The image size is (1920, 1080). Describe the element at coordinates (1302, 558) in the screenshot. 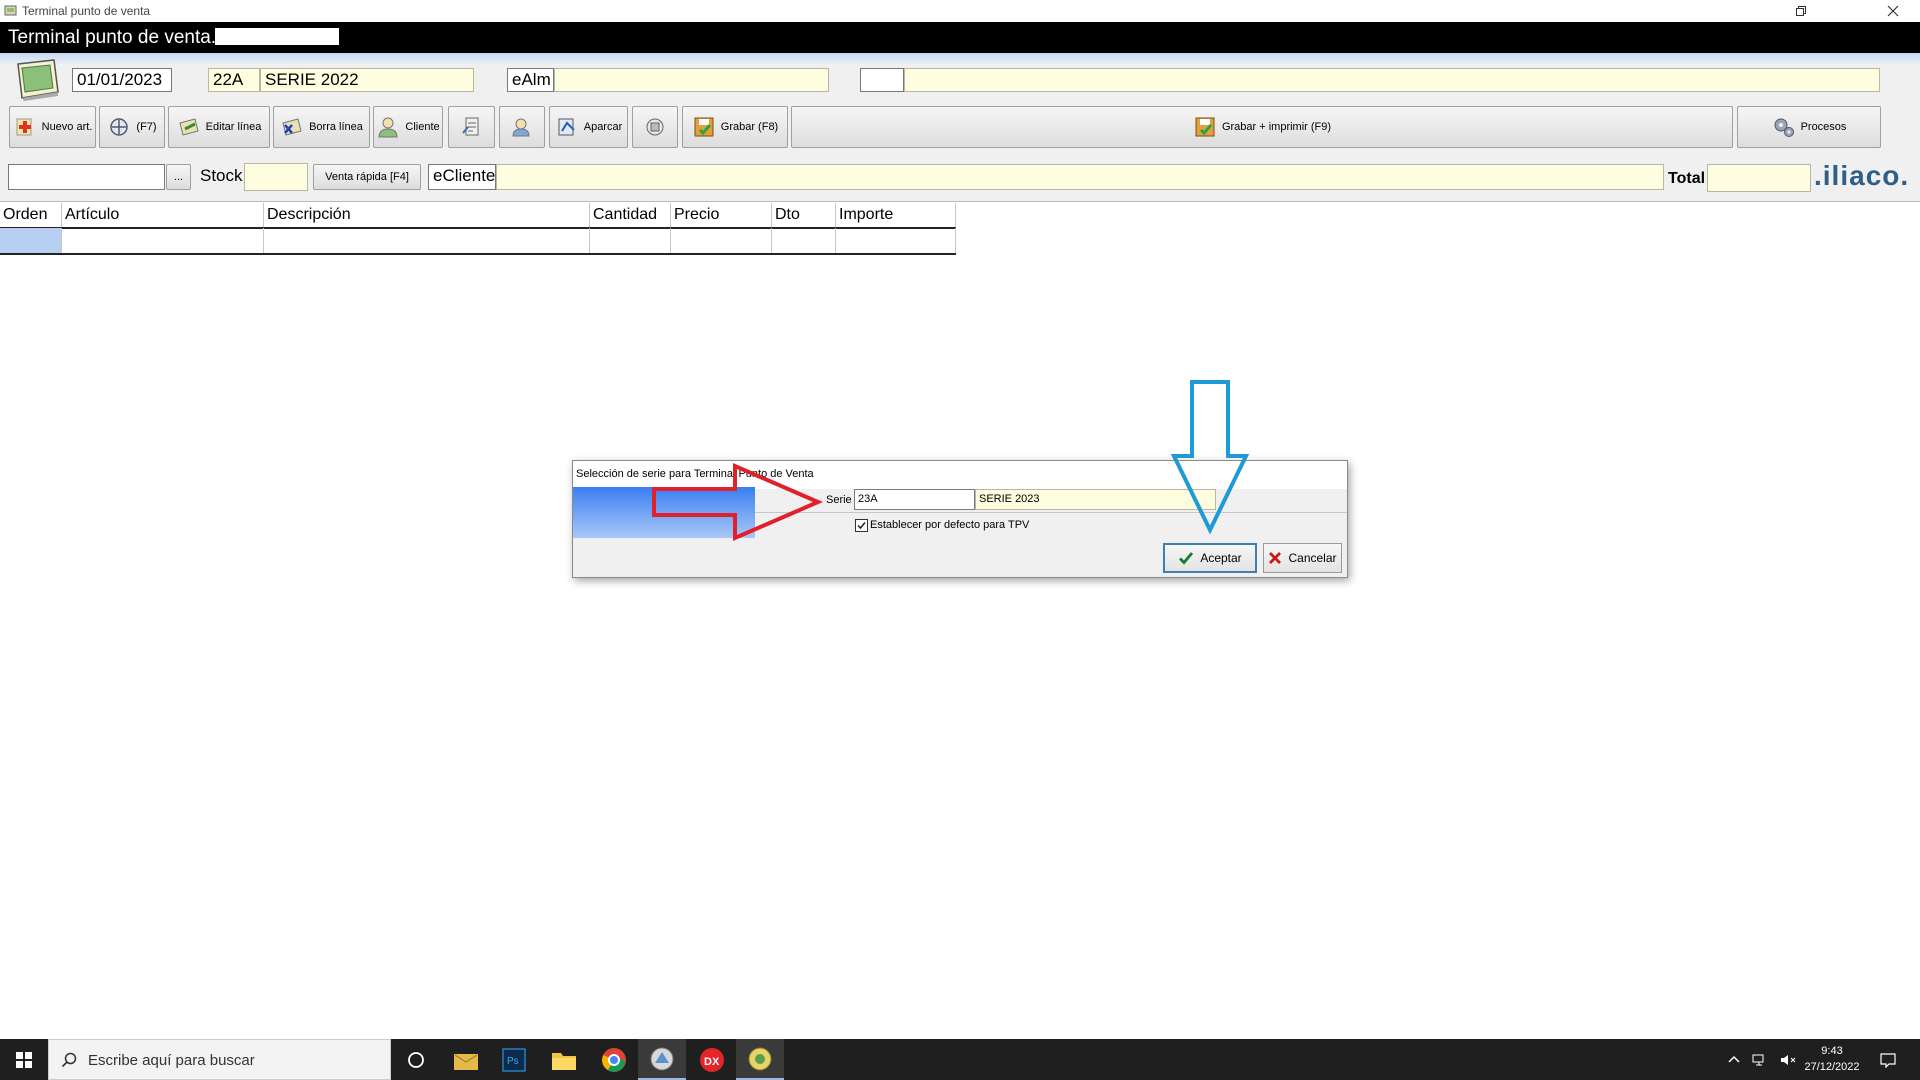

I see `cancelar-button: Cancelar` at that location.